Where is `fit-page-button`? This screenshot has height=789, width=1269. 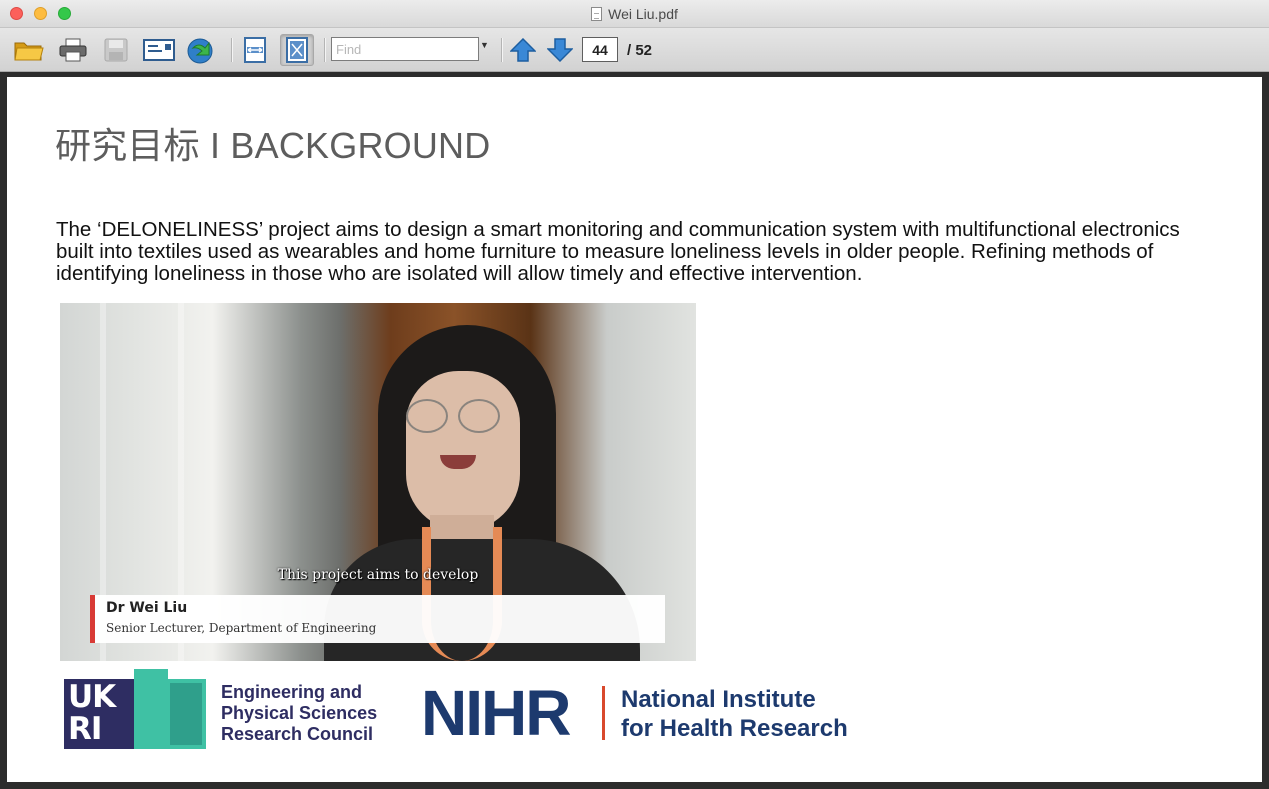
fit-page-button is located at coordinates (297, 50).